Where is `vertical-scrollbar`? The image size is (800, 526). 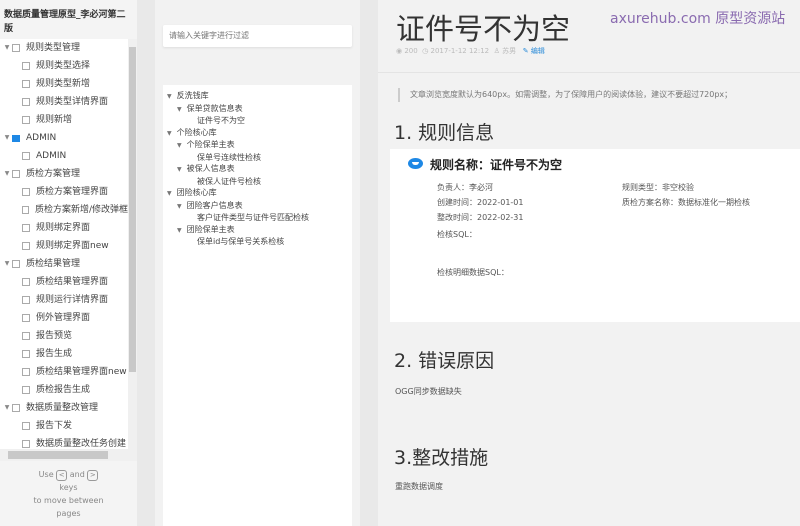
vertical-scrollbar is located at coordinates (132, 244).